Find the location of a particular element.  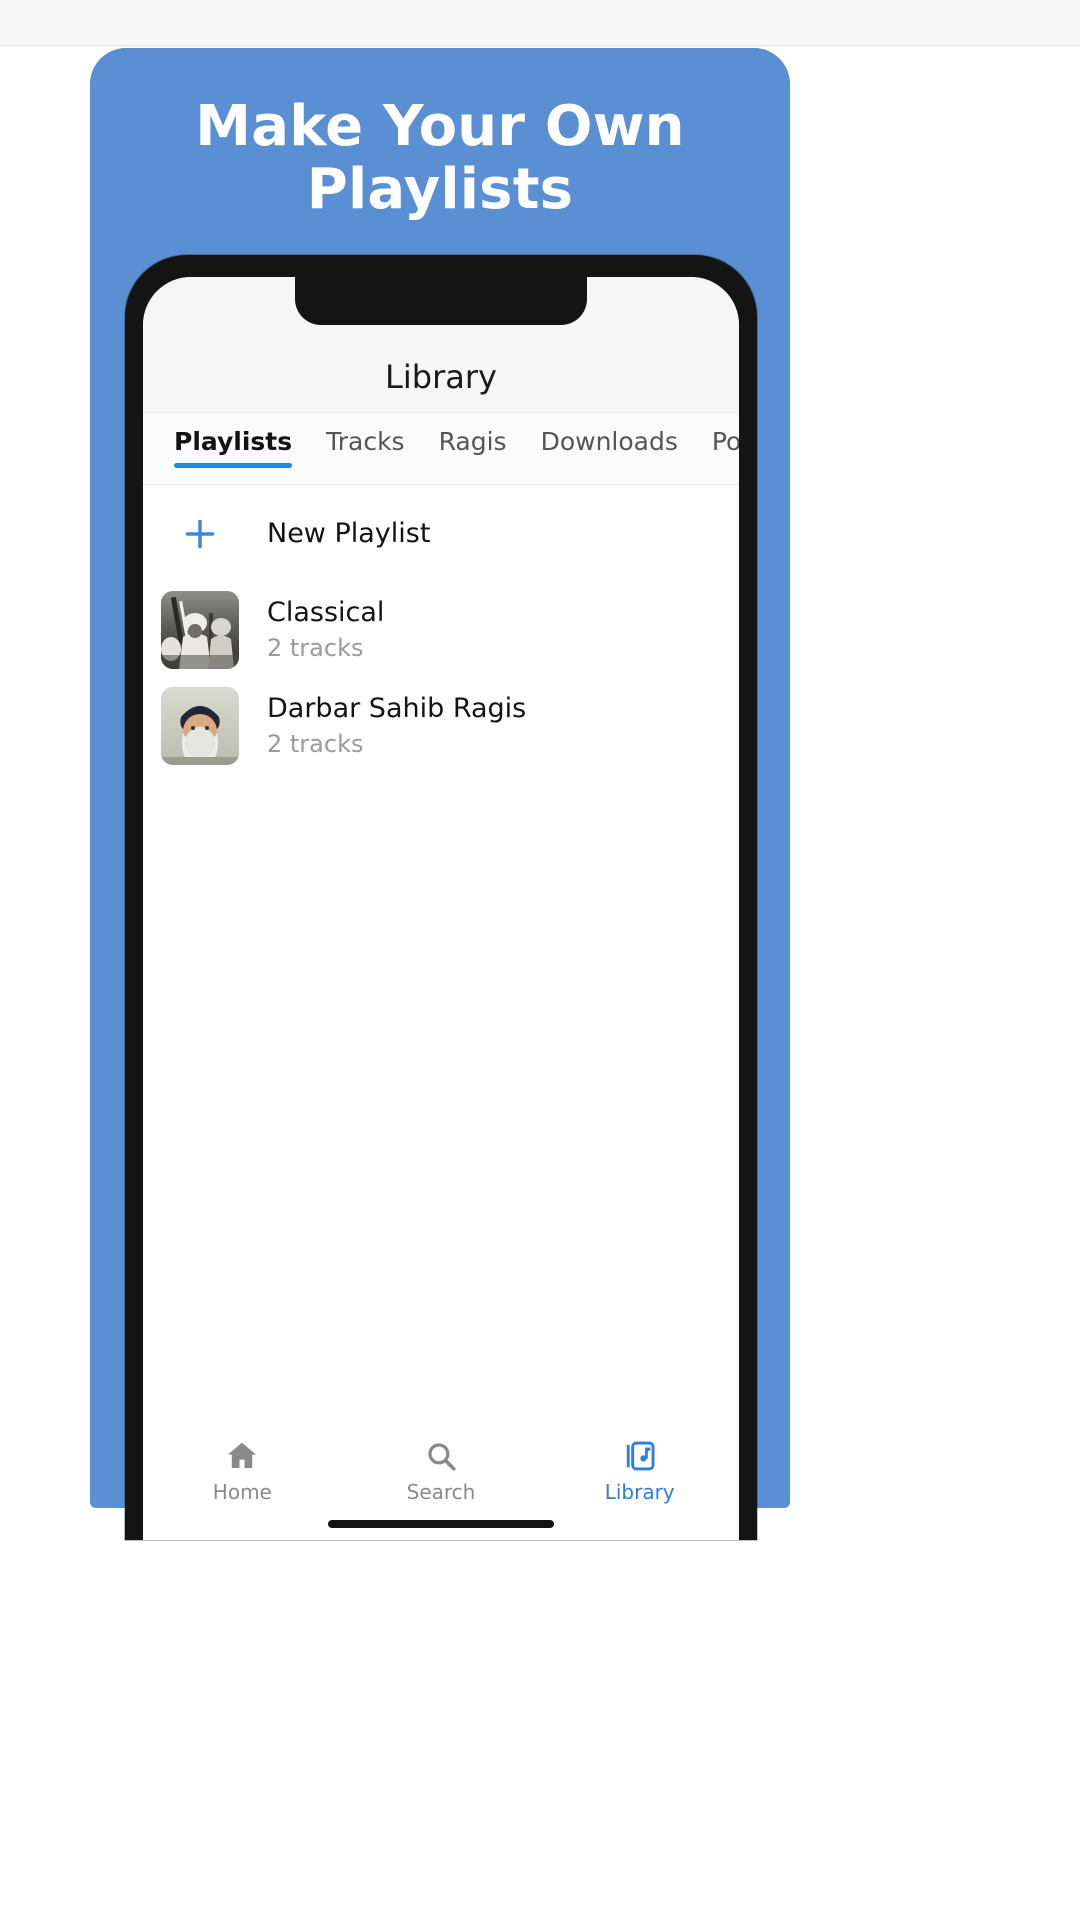

page-title: Library is located at coordinates (441, 377).